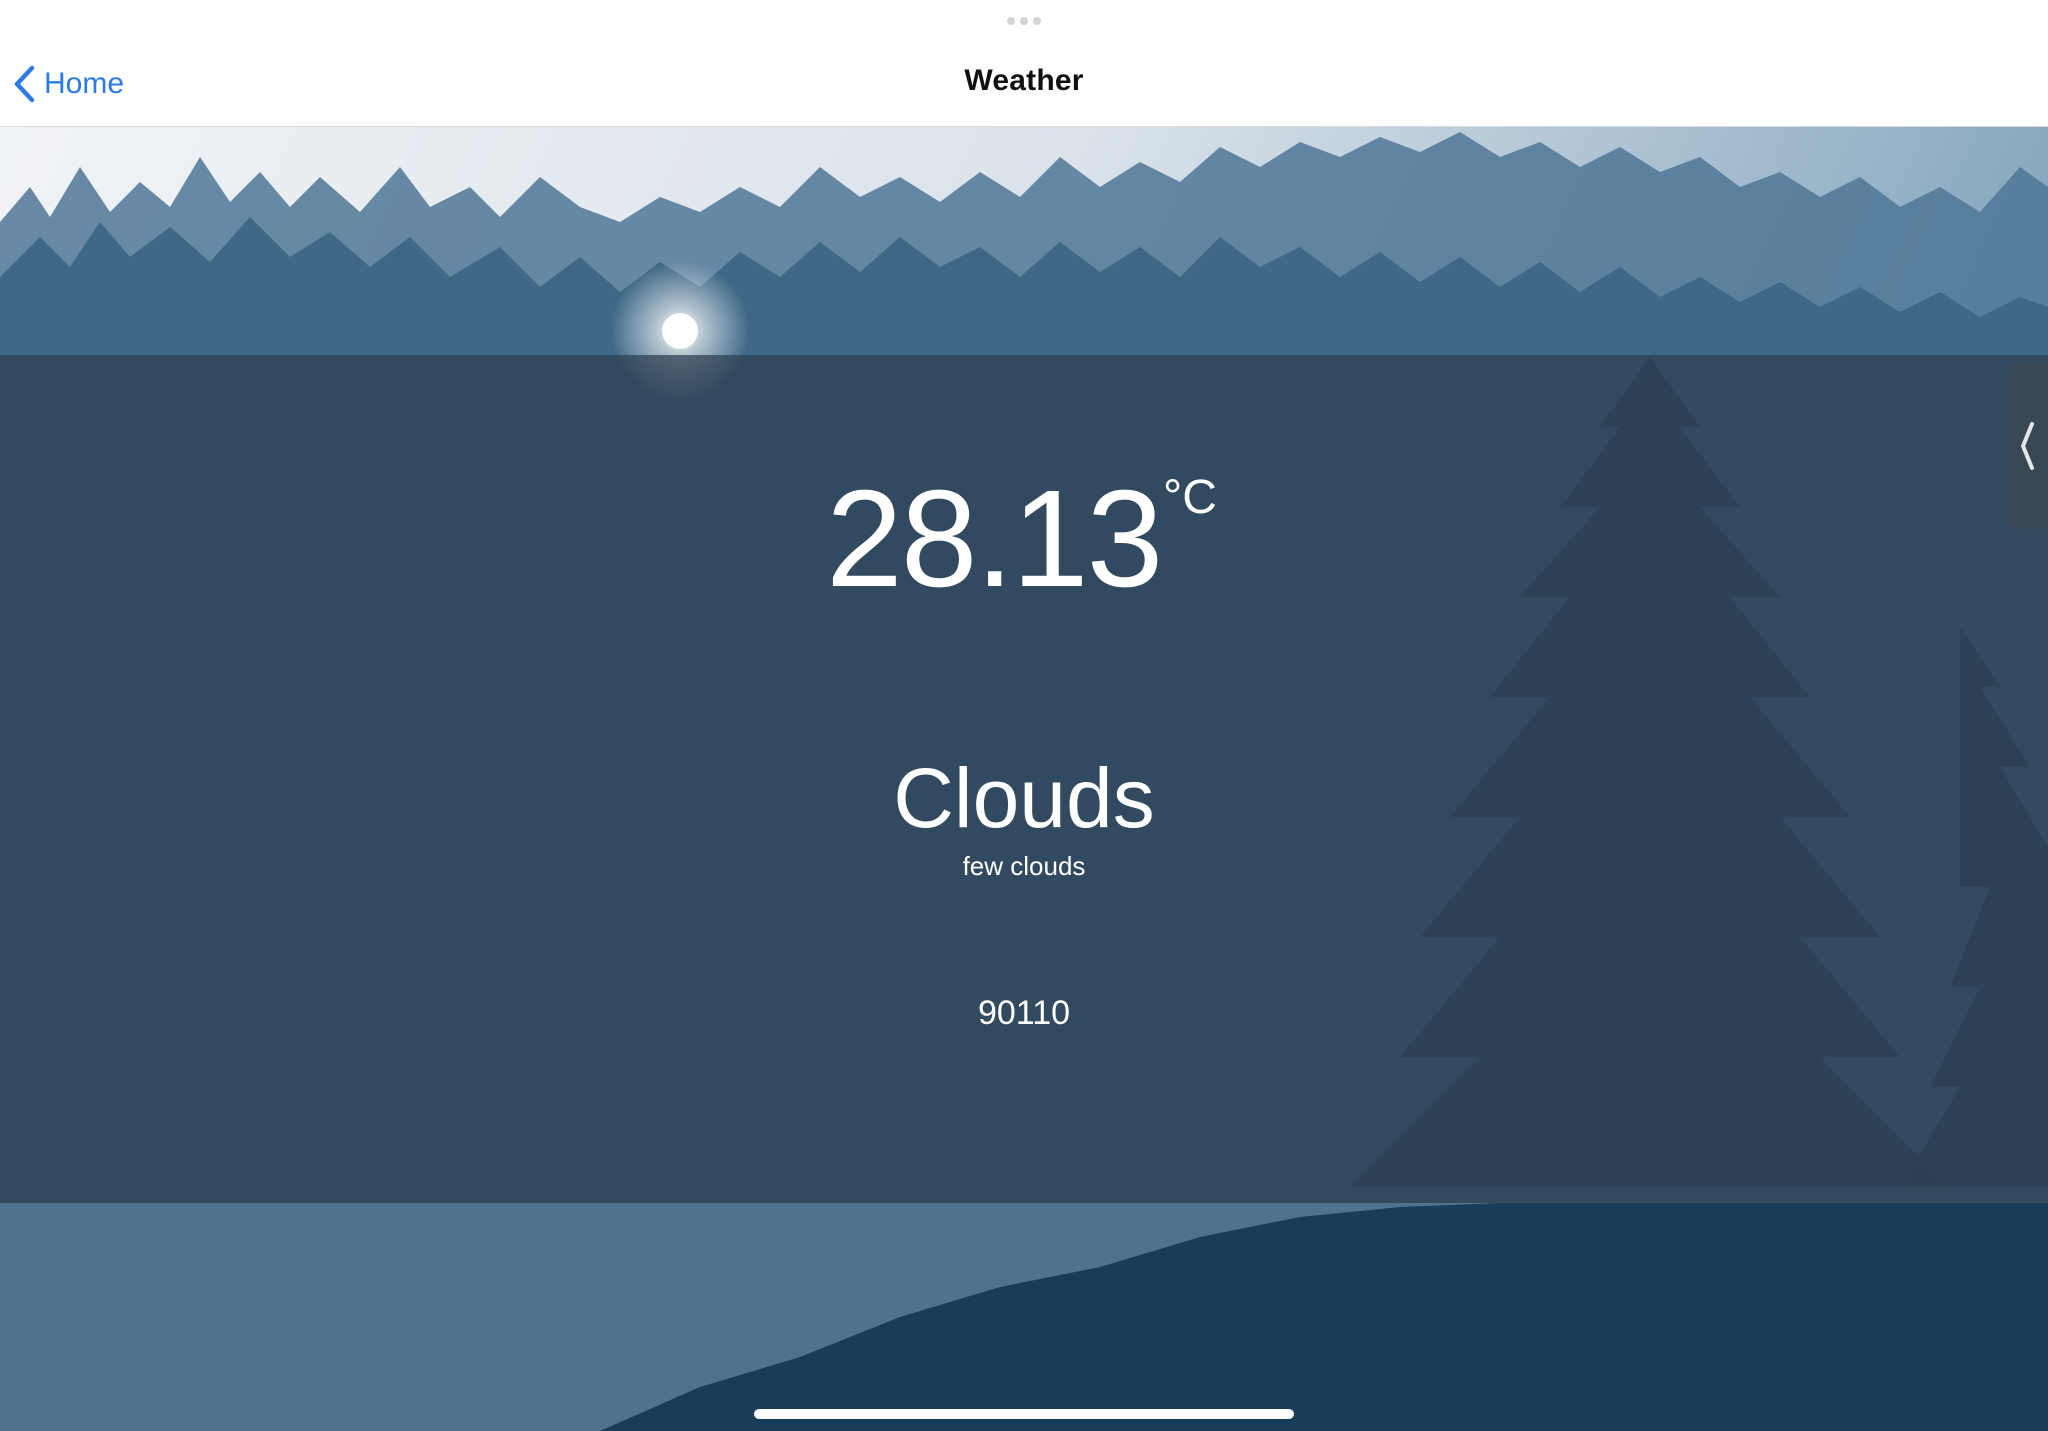 This screenshot has width=2048, height=1431. Describe the element at coordinates (1190, 497) in the screenshot. I see `temperature-unit: °C` at that location.